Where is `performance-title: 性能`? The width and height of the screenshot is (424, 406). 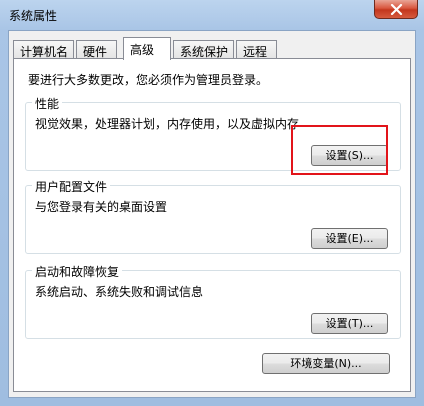 performance-title: 性能 is located at coordinates (47, 103).